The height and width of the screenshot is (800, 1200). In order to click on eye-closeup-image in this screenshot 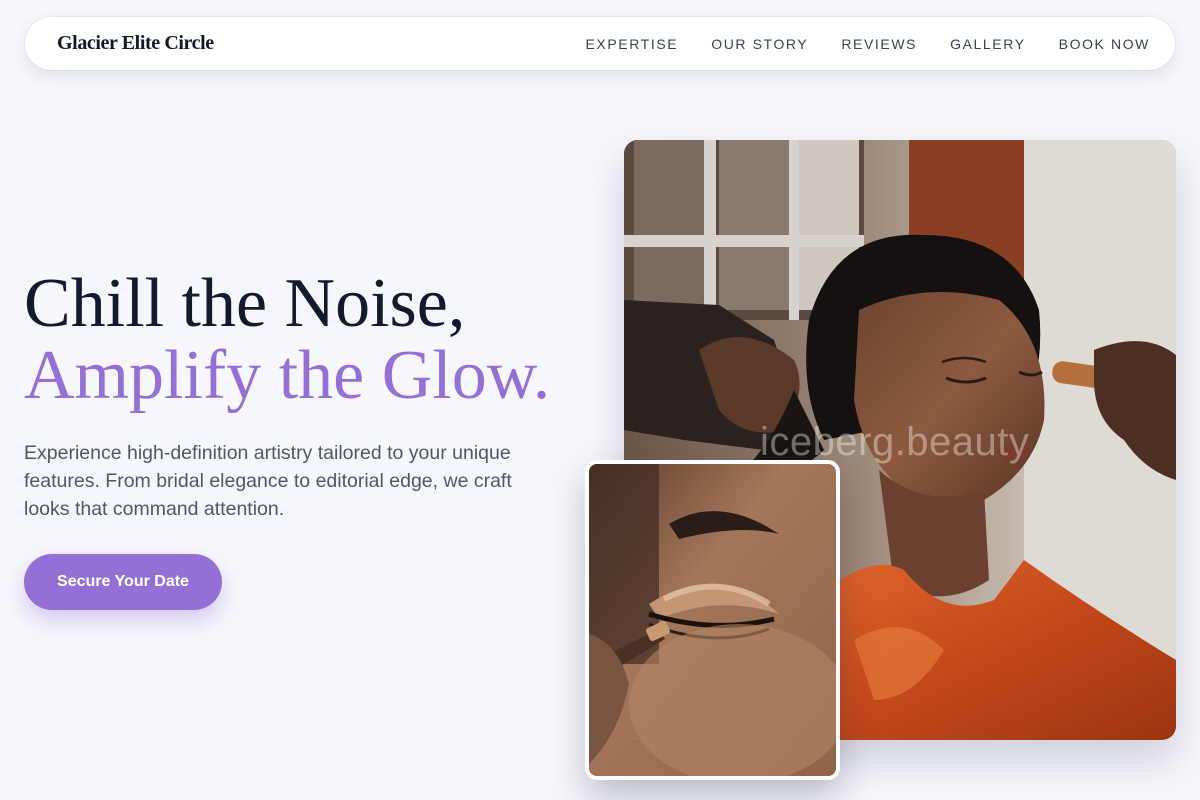, I will do `click(712, 620)`.